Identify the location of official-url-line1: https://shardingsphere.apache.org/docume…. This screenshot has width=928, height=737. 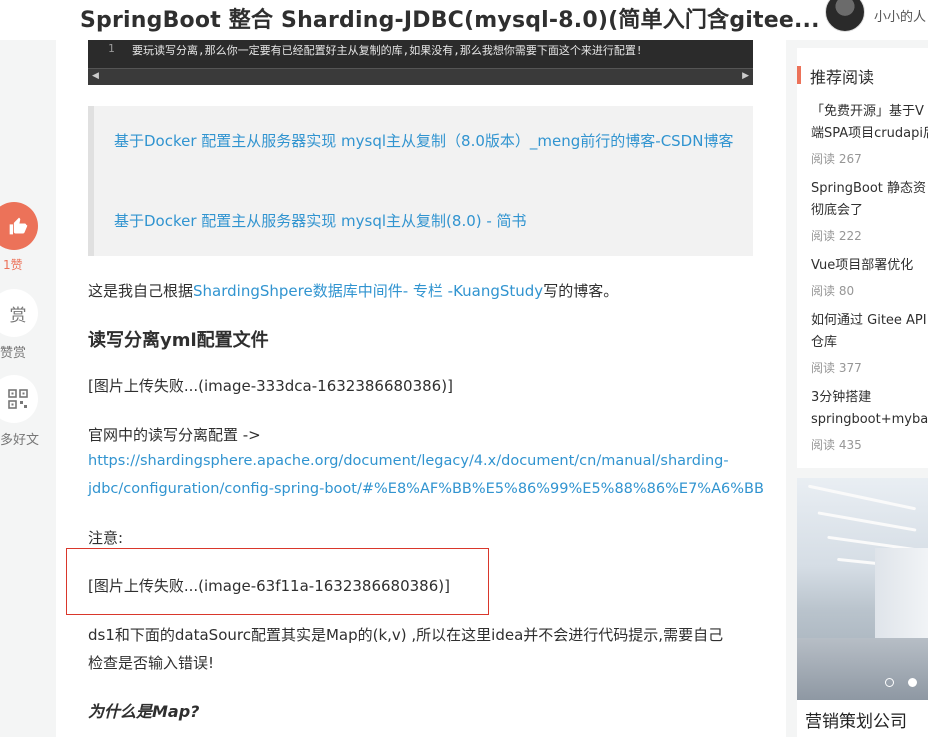
(408, 461).